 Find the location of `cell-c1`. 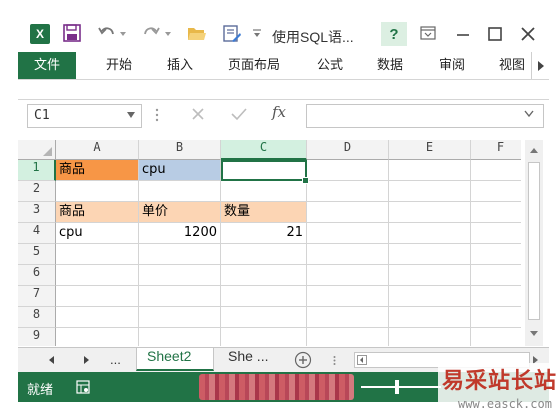

cell-c1 is located at coordinates (264, 170).